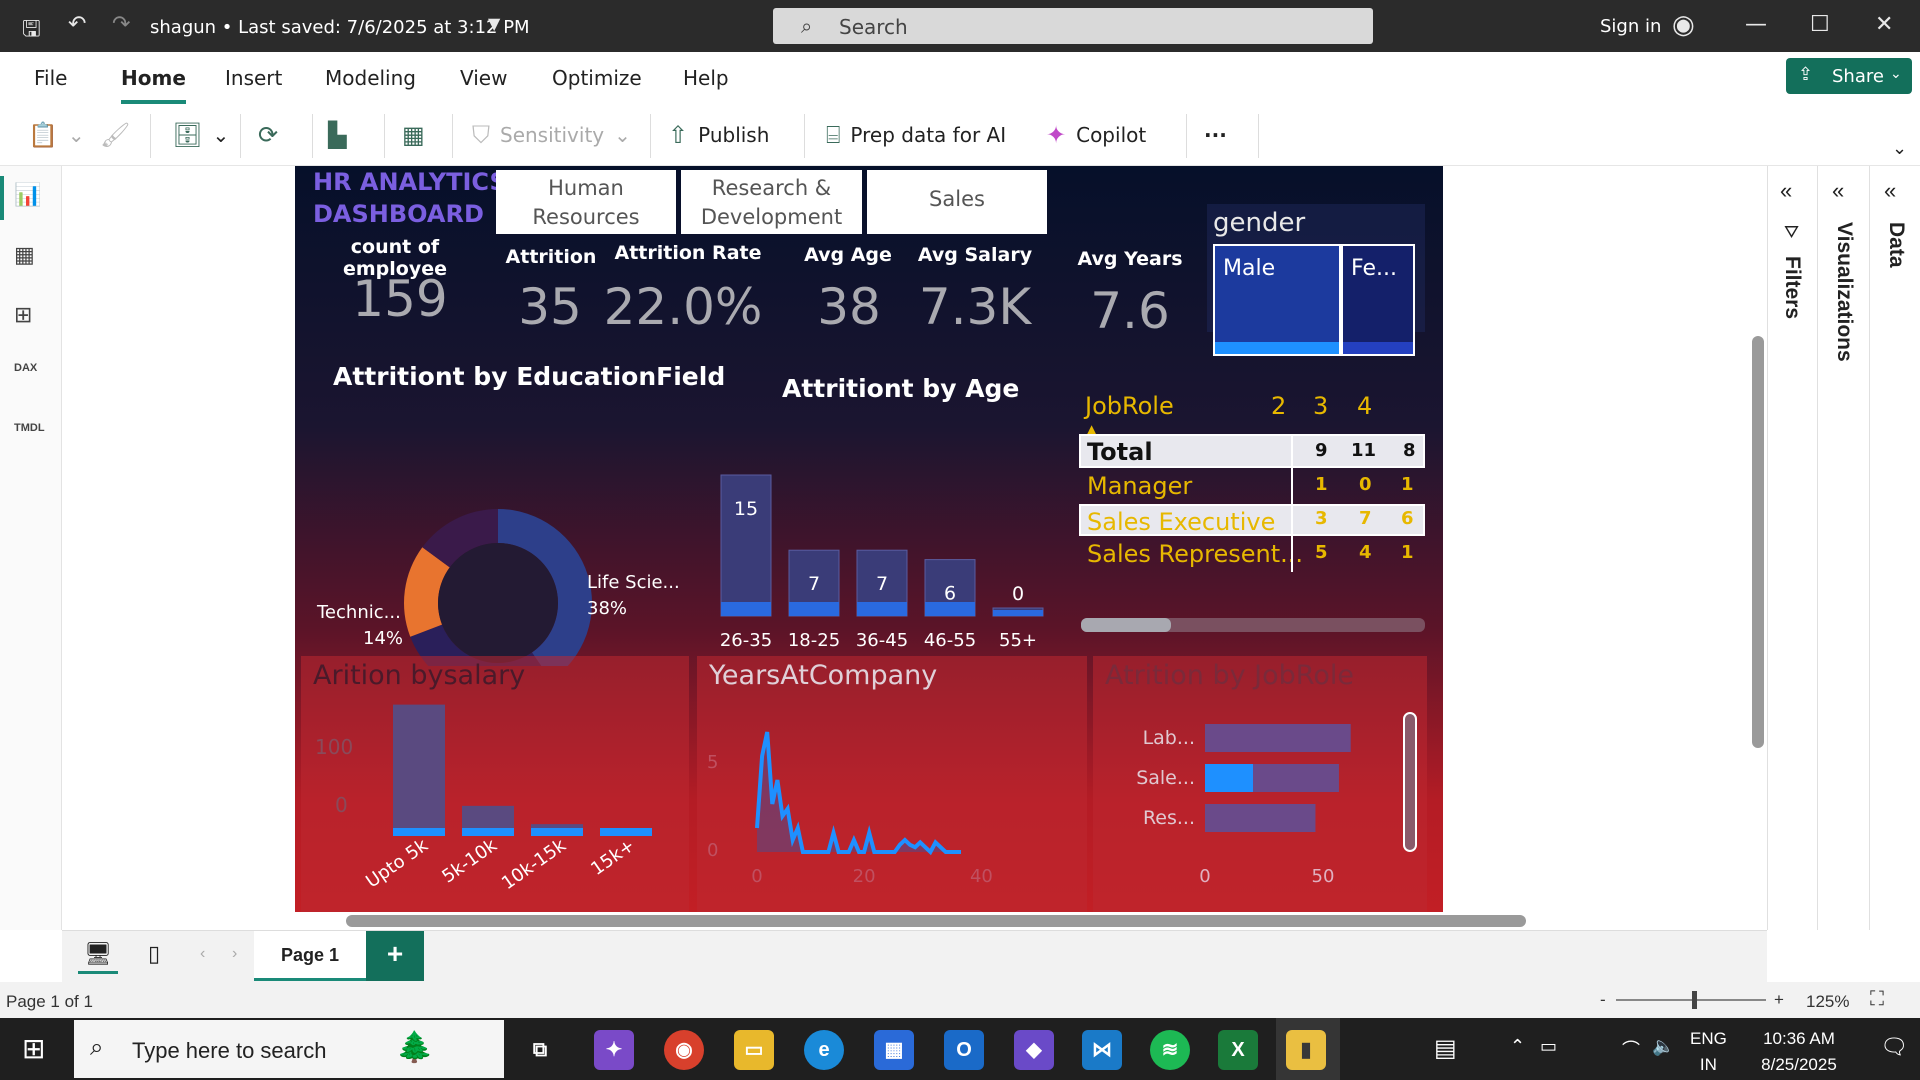 The width and height of the screenshot is (1920, 1080). What do you see at coordinates (1786, 191) in the screenshot?
I see `expand-filters-icon: «` at bounding box center [1786, 191].